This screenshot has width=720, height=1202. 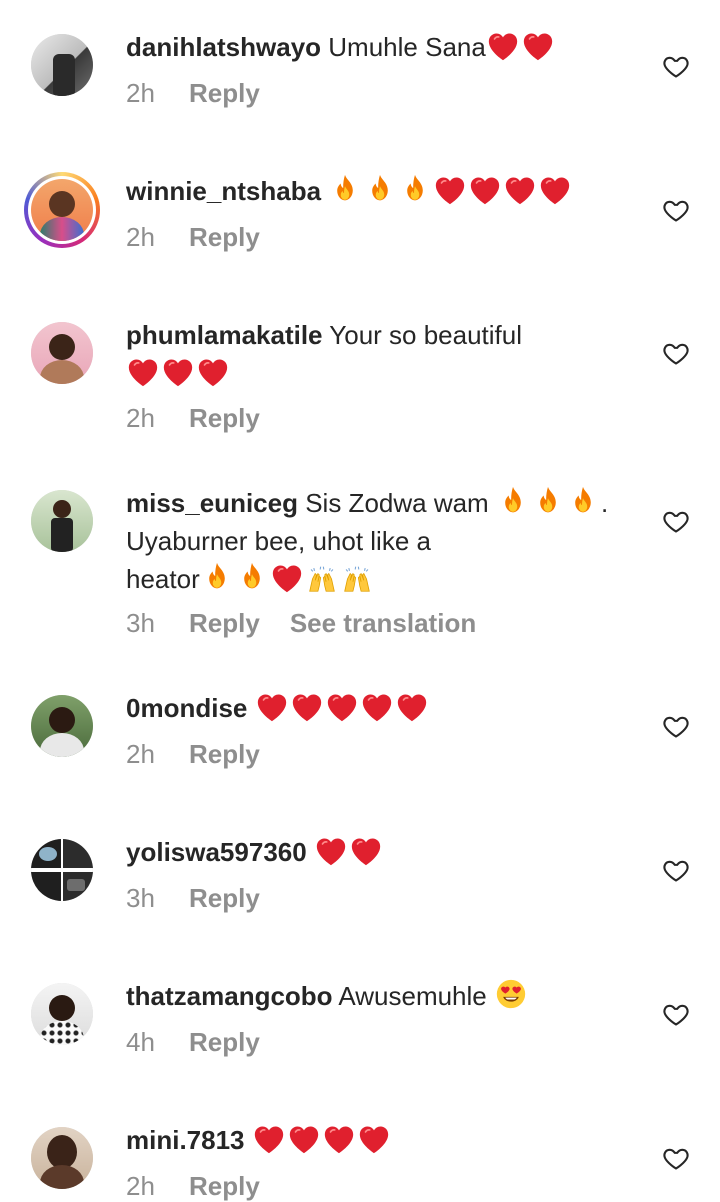 I want to click on username: phumlamakatile, so click(x=224, y=335).